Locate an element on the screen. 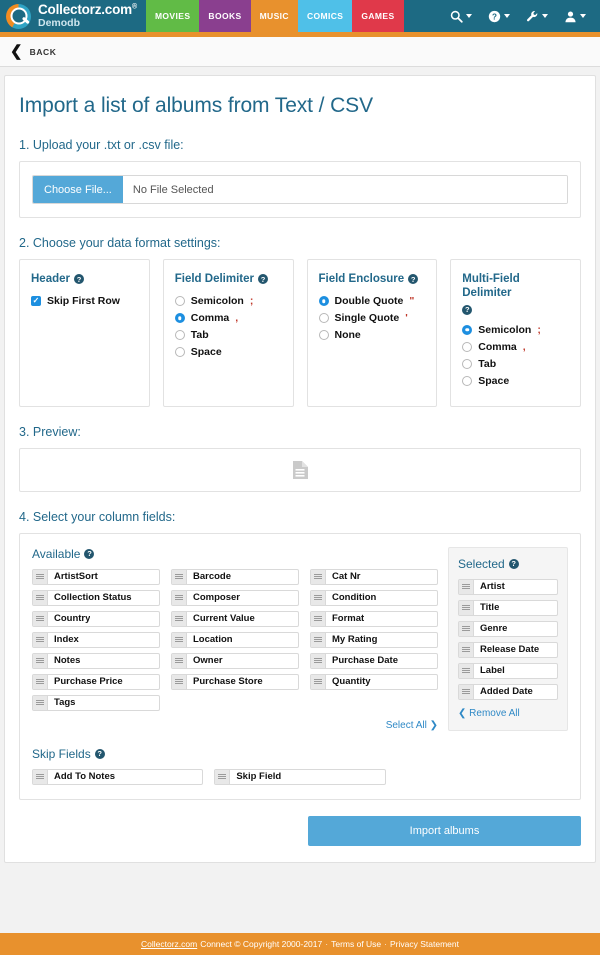 This screenshot has height=955, width=600. field-item: Purchase Date is located at coordinates (374, 660).